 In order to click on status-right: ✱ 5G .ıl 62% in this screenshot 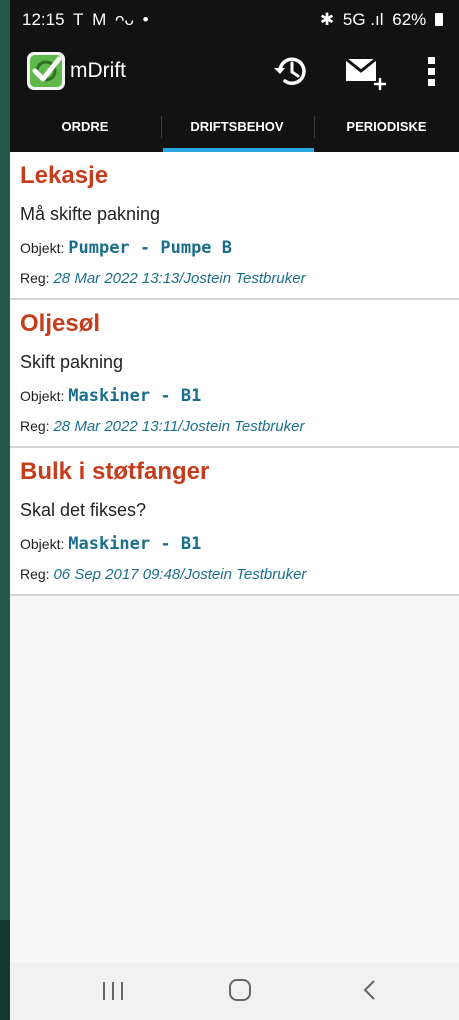, I will do `click(379, 20)`.